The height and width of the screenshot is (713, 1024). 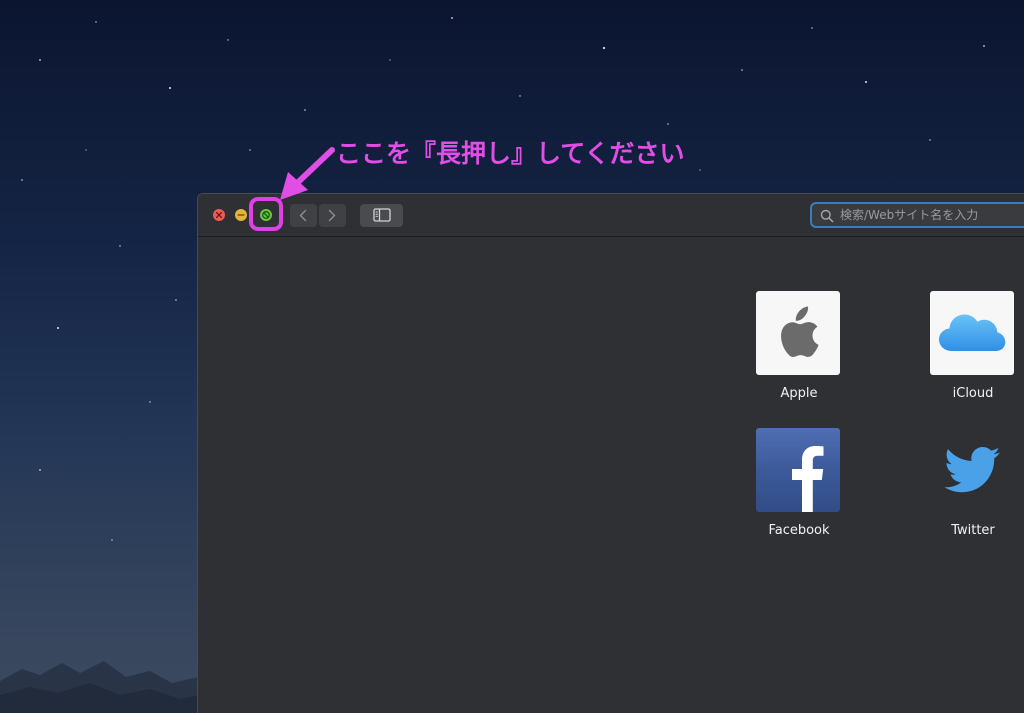 I want to click on minimize-button, so click(x=241, y=215).